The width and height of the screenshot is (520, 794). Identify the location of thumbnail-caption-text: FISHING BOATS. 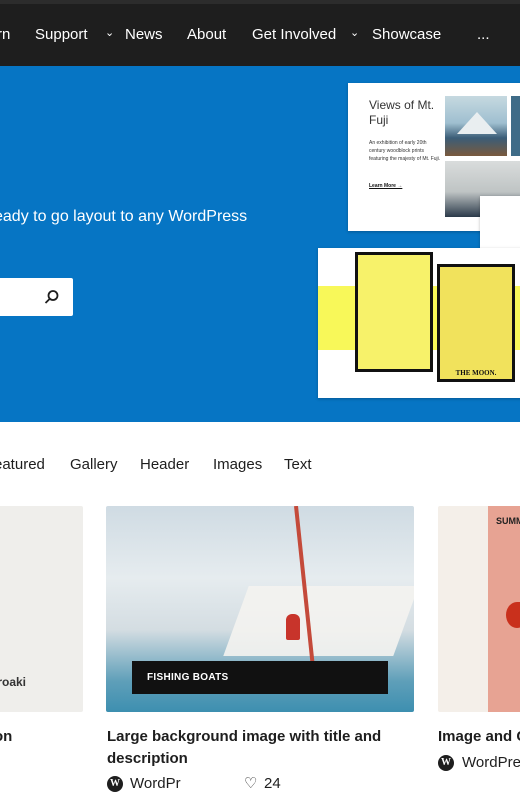
(188, 677).